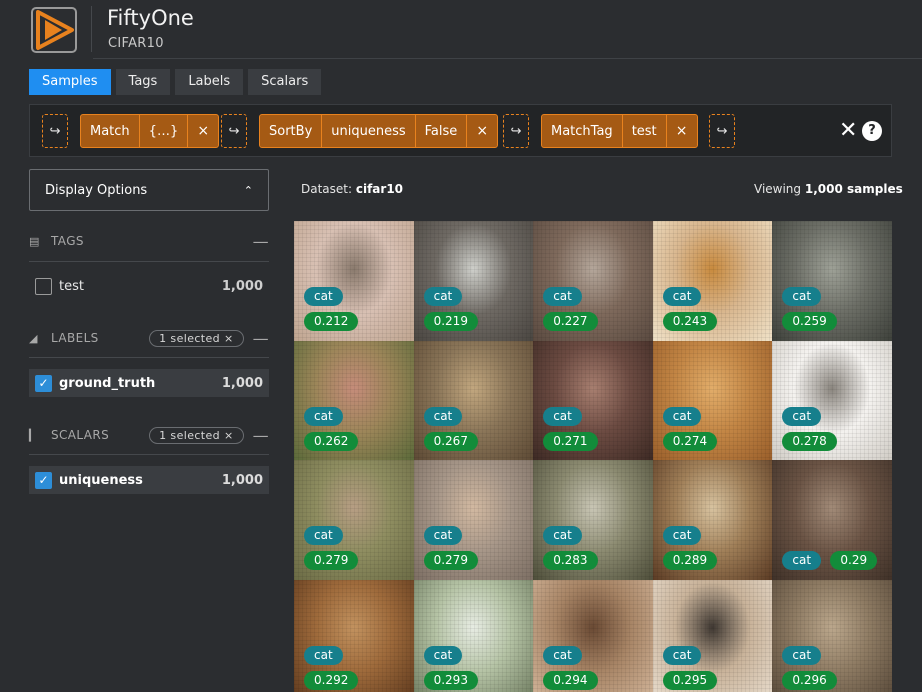 The width and height of the screenshot is (922, 692). What do you see at coordinates (832, 520) in the screenshot?
I see `sample-tile: cat 0.29` at bounding box center [832, 520].